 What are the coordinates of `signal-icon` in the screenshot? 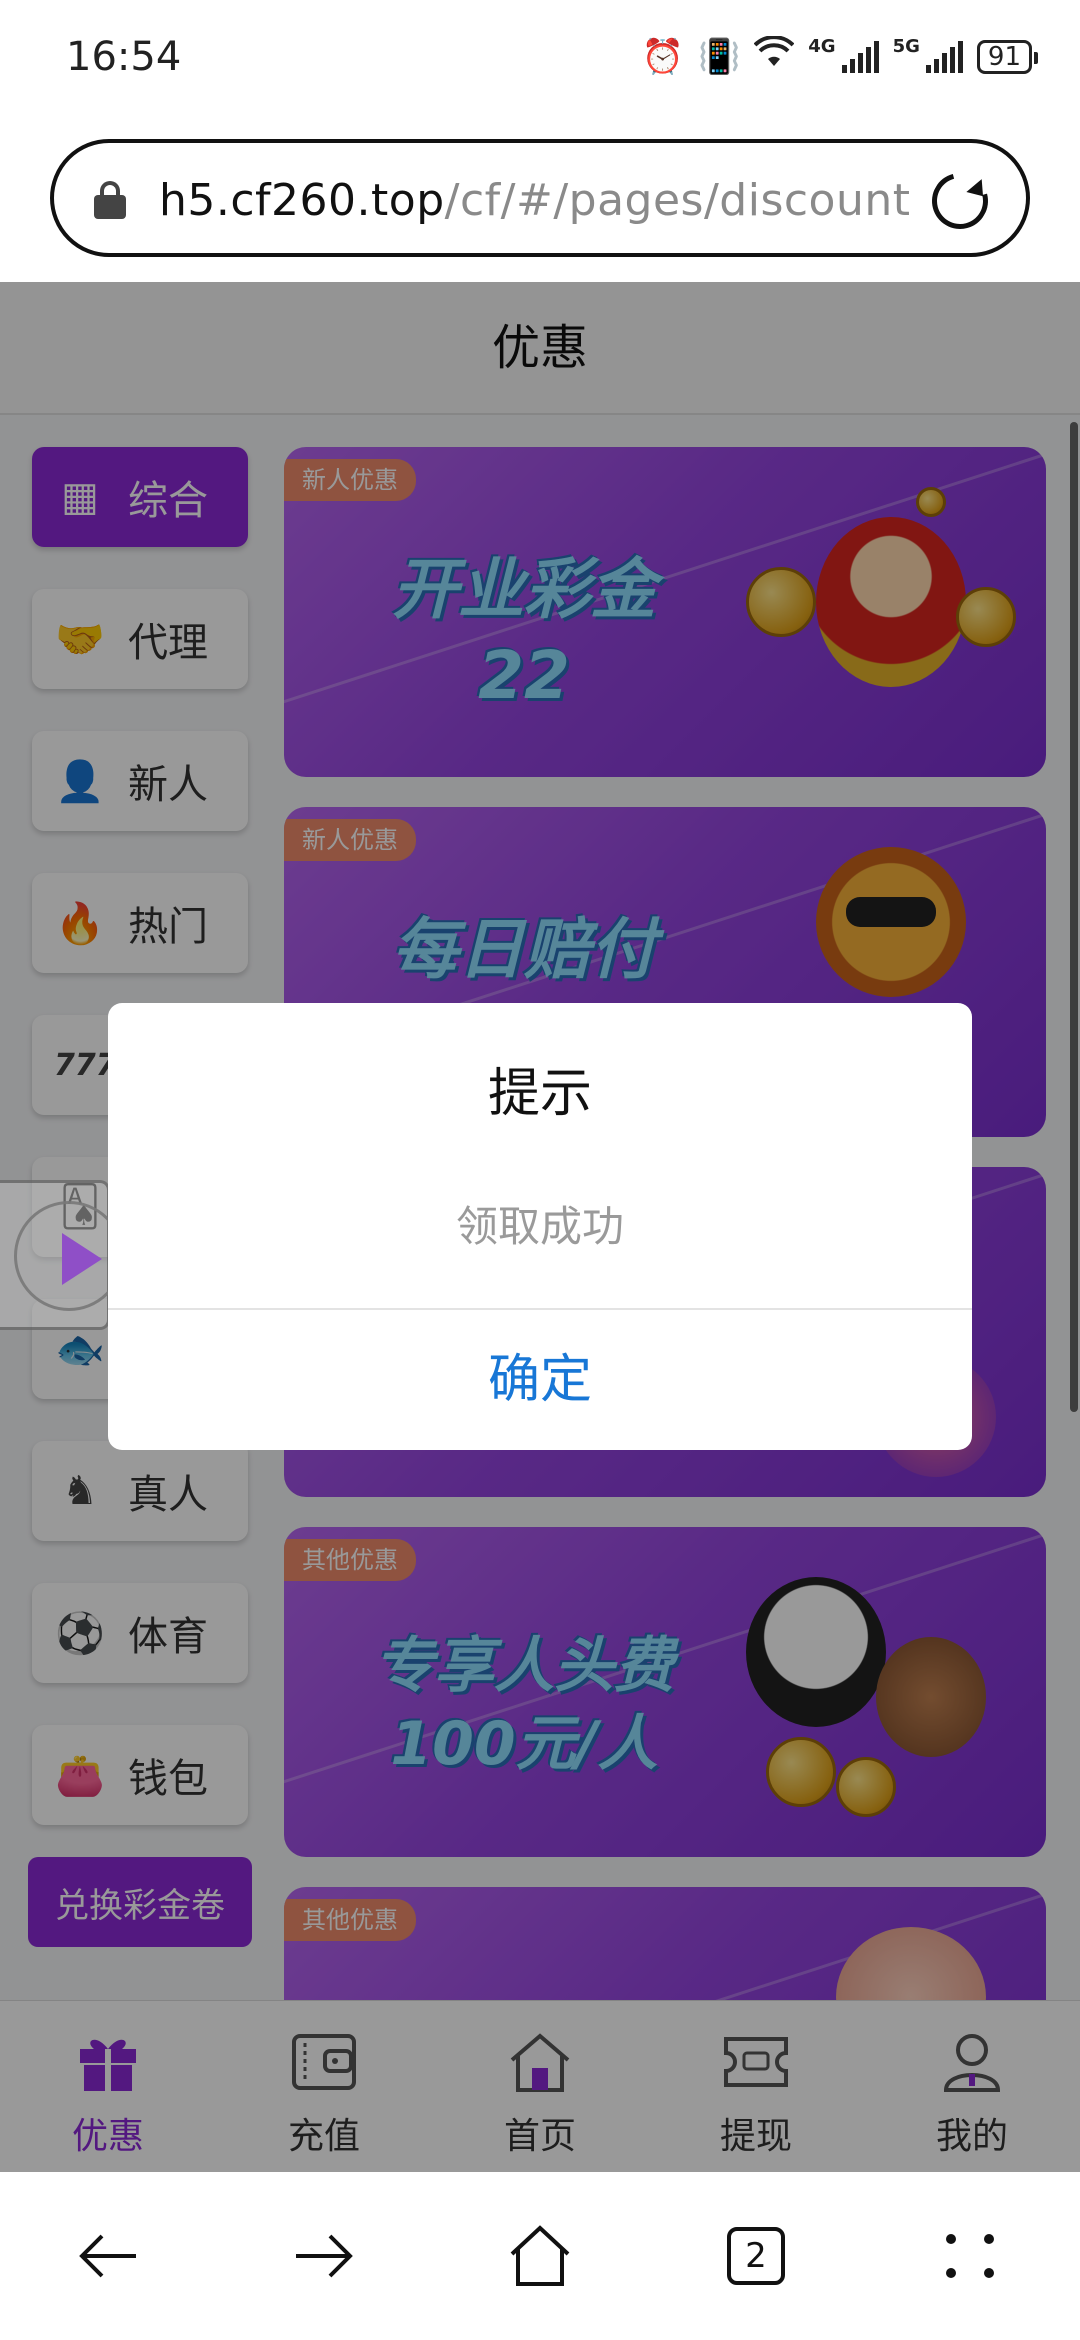 It's located at (860, 56).